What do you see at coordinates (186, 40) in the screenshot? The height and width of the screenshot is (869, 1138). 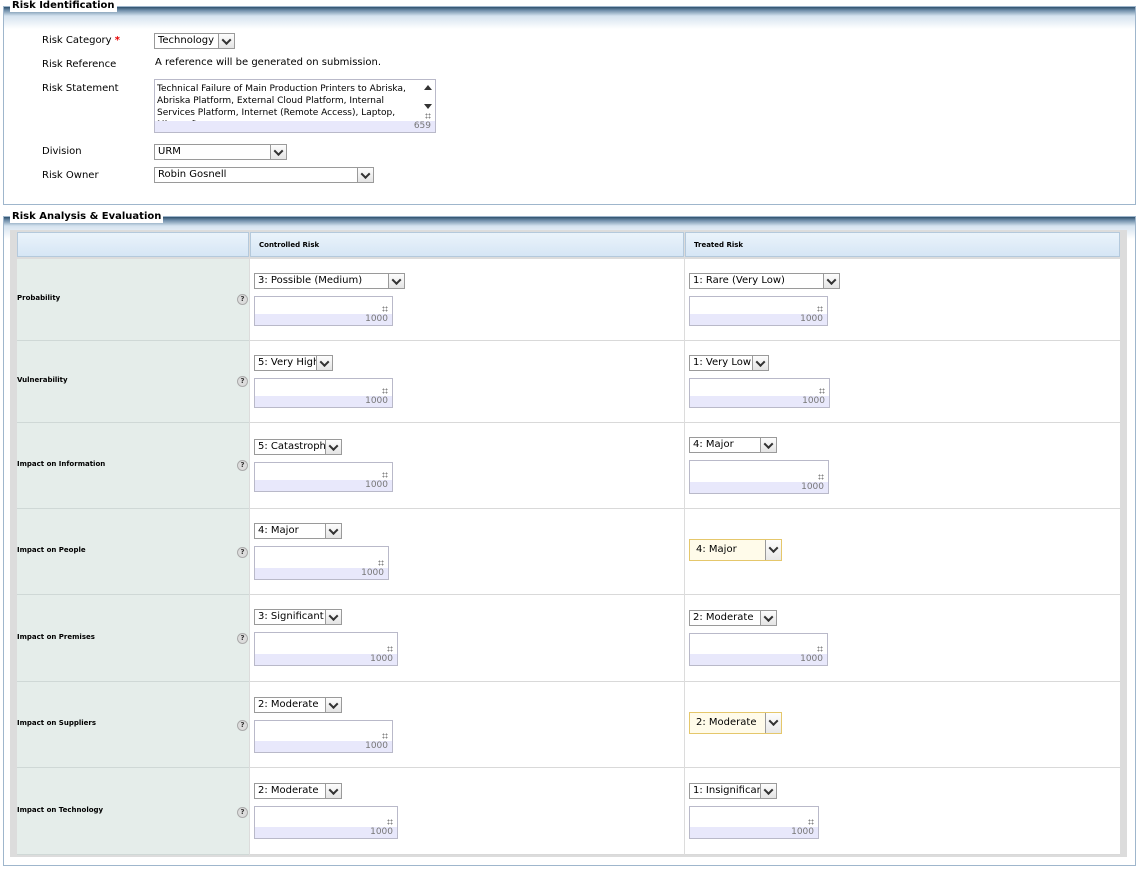 I see `risk-category-value: Technology` at bounding box center [186, 40].